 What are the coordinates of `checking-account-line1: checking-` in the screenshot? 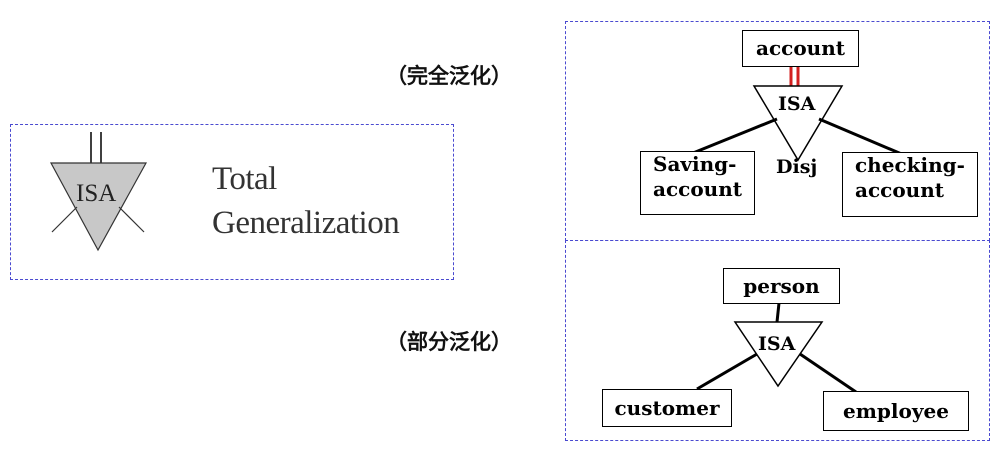 It's located at (910, 165).